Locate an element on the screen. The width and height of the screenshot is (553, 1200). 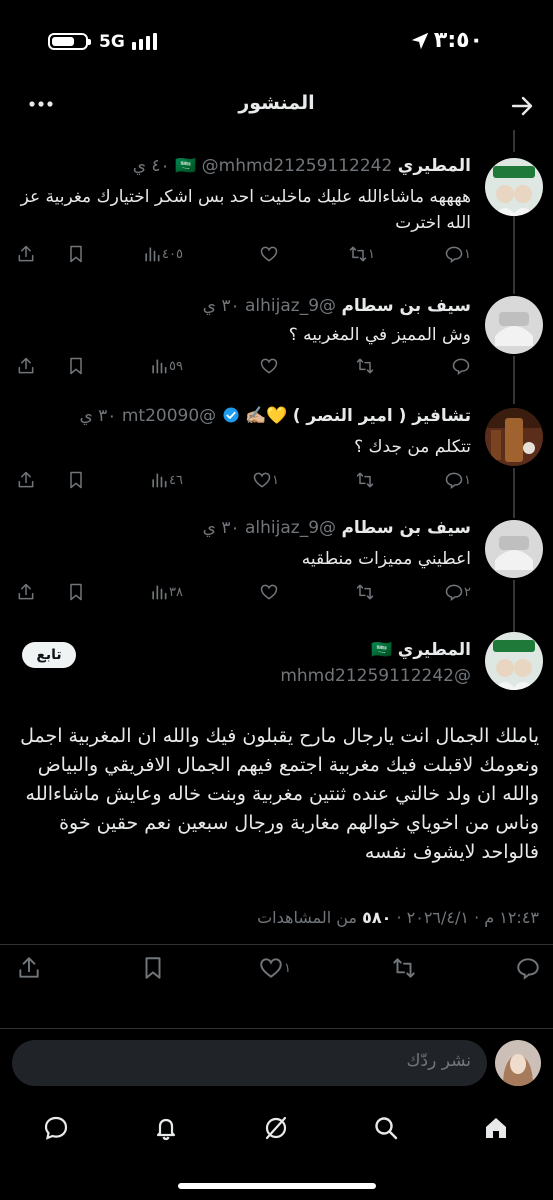
status-time: ٣:٥٠ is located at coordinates (458, 40).